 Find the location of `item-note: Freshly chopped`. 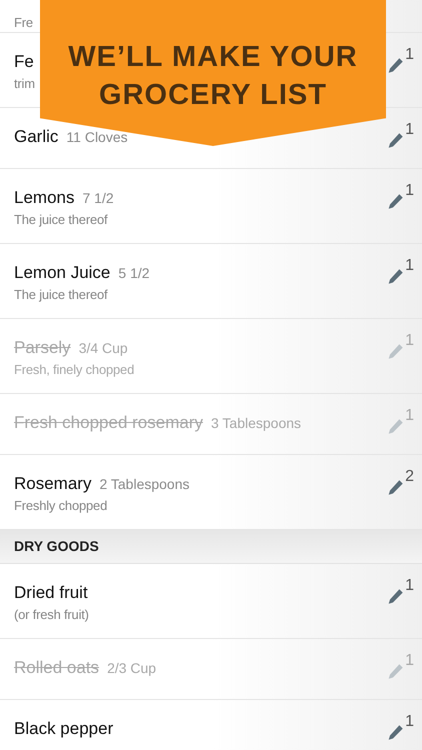

item-note: Freshly chopped is located at coordinates (61, 506).